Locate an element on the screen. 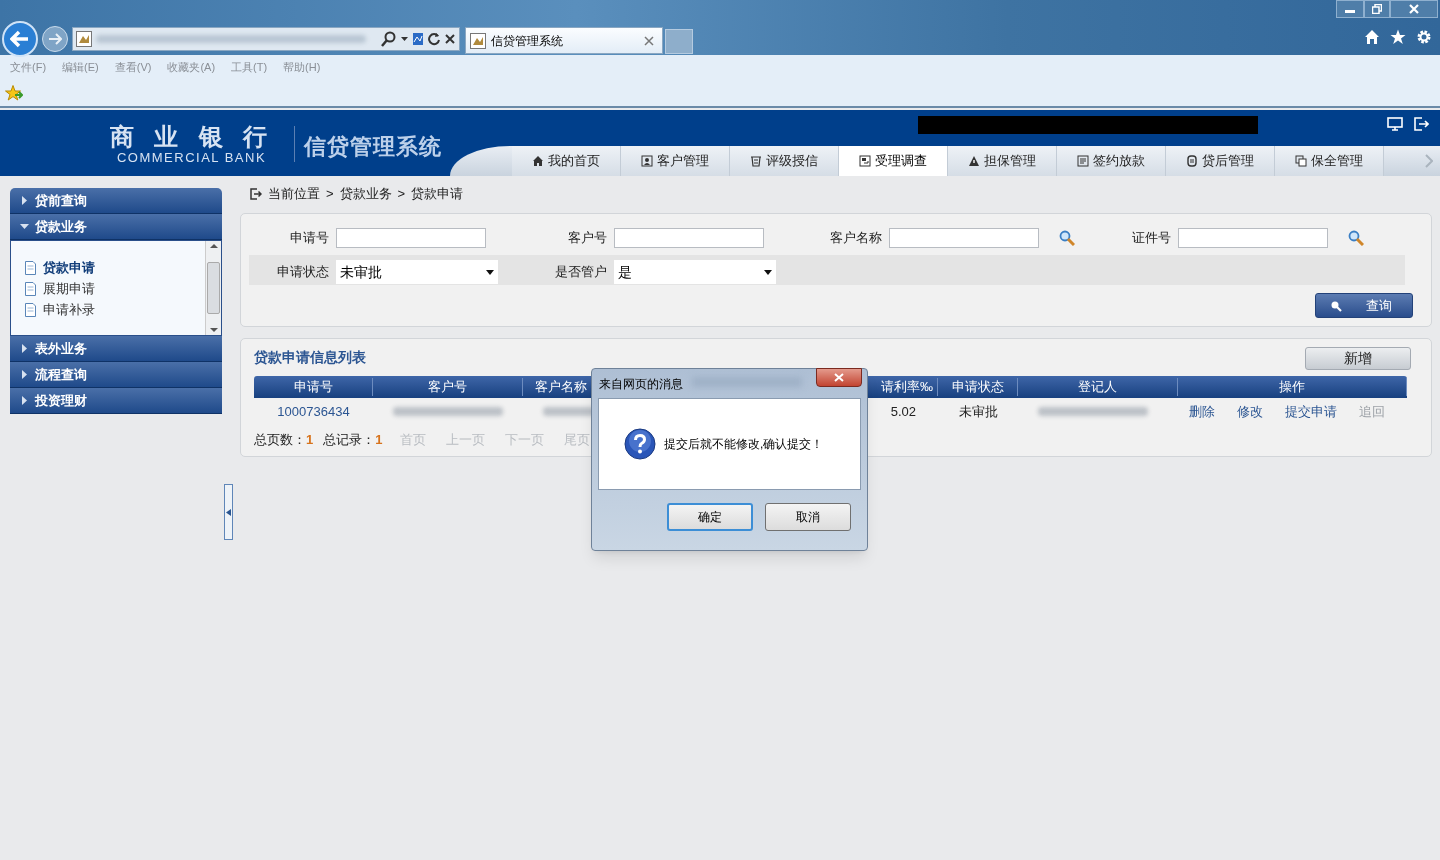  caret-down-icon is located at coordinates (24, 226).